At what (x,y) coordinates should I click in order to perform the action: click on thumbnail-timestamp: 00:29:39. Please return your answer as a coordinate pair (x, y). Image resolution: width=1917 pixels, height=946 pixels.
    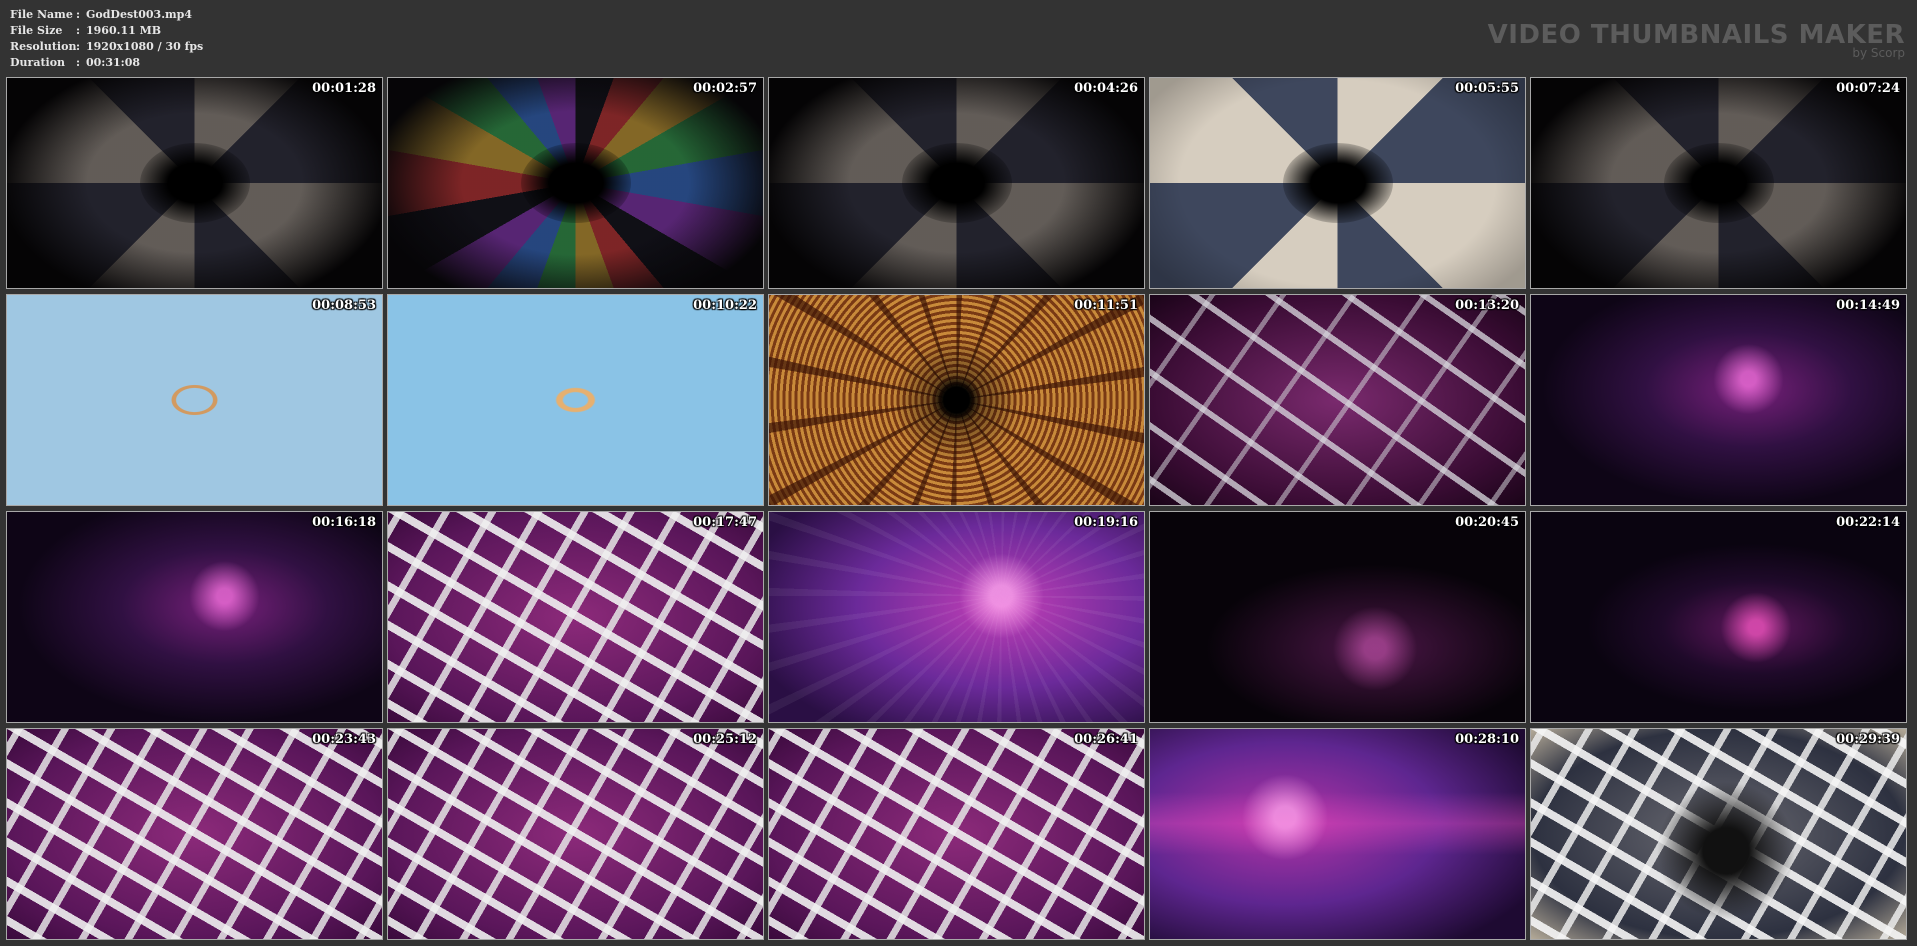
    Looking at the image, I should click on (1868, 739).